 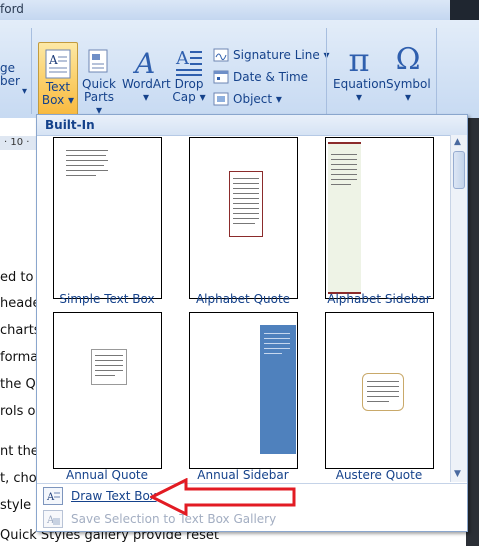 I want to click on wordart-icon: A, so click(x=143, y=62).